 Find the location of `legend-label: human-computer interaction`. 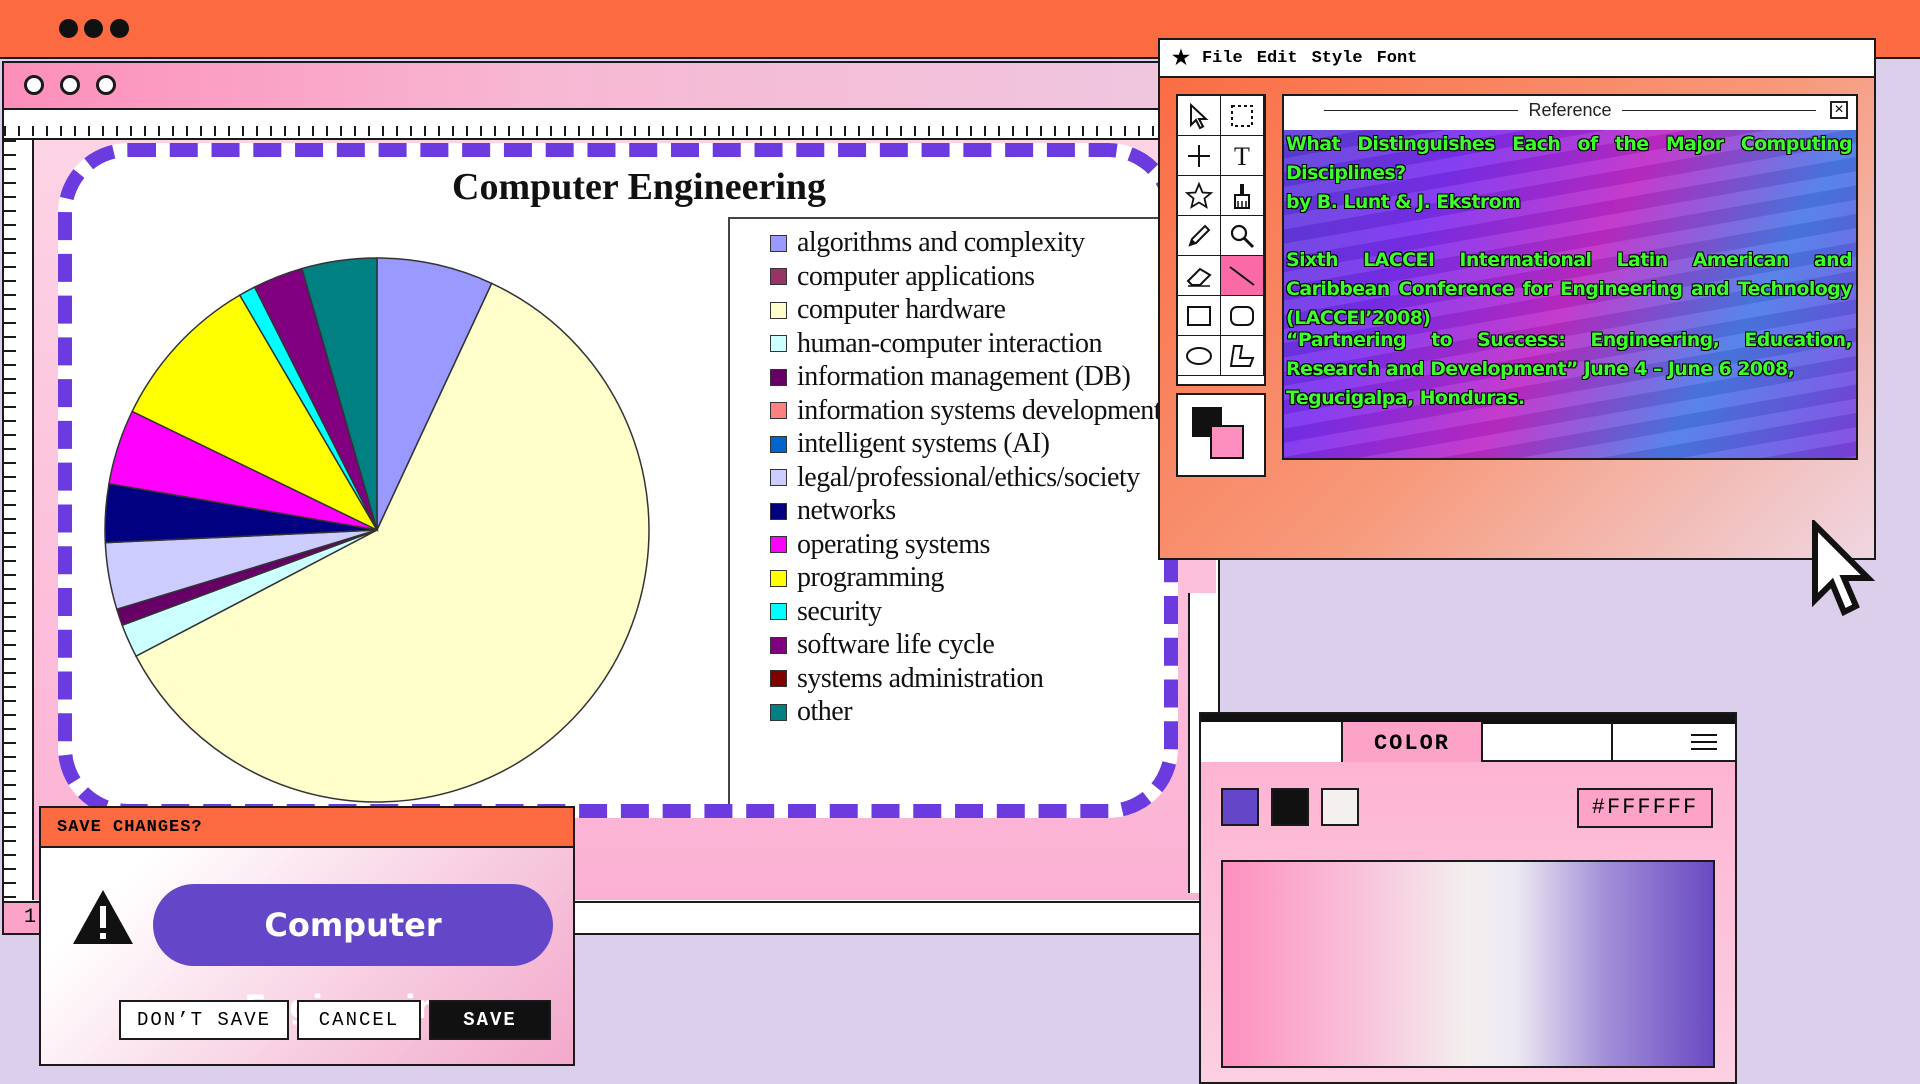

legend-label: human-computer interaction is located at coordinates (950, 343).